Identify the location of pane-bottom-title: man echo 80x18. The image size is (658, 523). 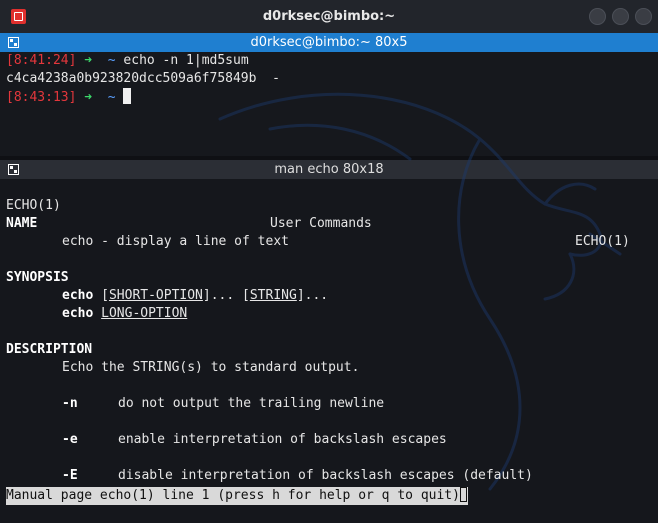
(329, 169).